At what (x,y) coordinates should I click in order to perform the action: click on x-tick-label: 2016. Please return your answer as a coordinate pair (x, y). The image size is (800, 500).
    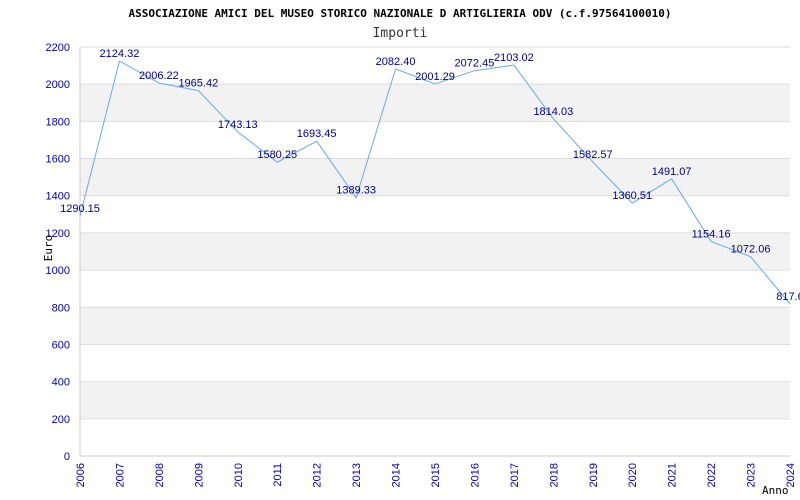
    Looking at the image, I should click on (475, 475).